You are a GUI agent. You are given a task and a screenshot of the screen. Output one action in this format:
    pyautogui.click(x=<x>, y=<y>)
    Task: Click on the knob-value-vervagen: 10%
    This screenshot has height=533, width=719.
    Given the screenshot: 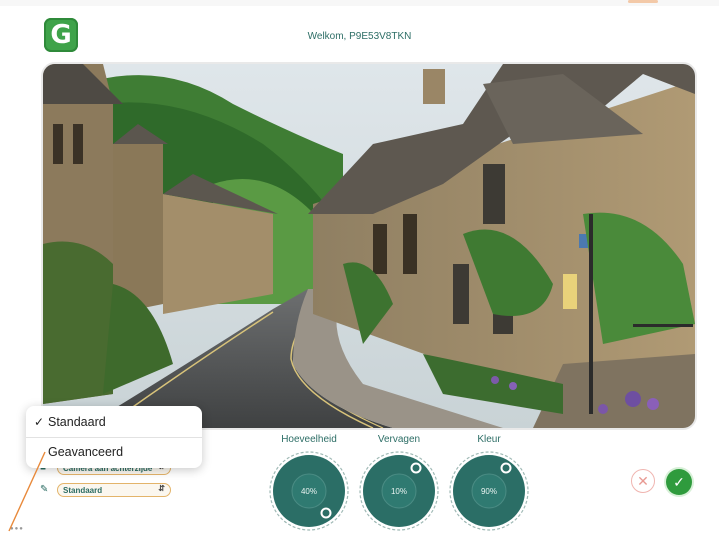 What is the action you would take?
    pyautogui.click(x=399, y=491)
    